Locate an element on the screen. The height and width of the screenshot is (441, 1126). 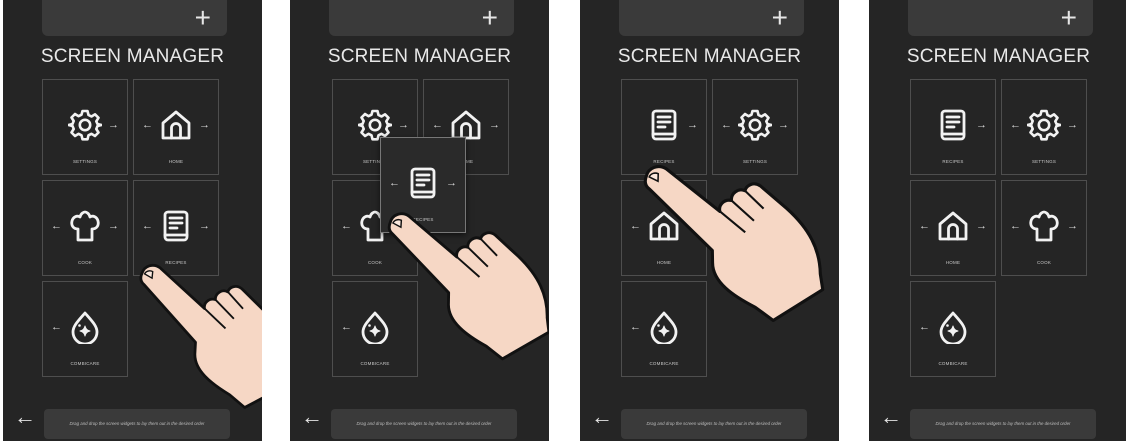
tile-recipes: ← → RECIPES is located at coordinates (176, 228).